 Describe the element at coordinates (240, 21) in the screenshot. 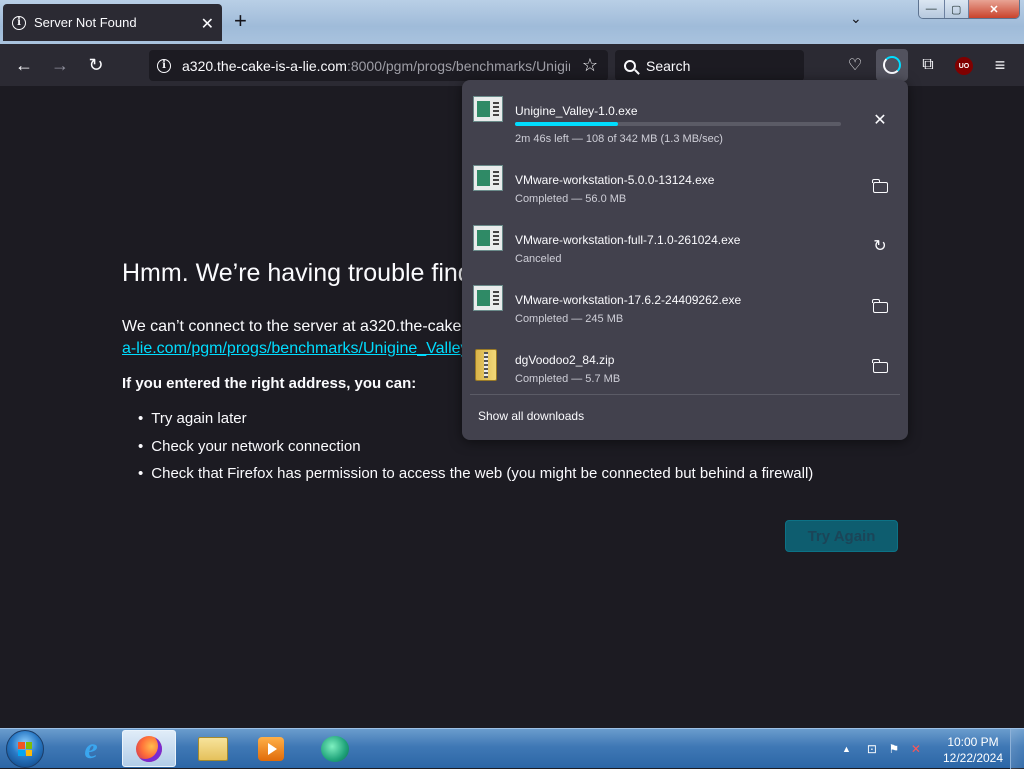

I see `new-tab-button: +` at that location.